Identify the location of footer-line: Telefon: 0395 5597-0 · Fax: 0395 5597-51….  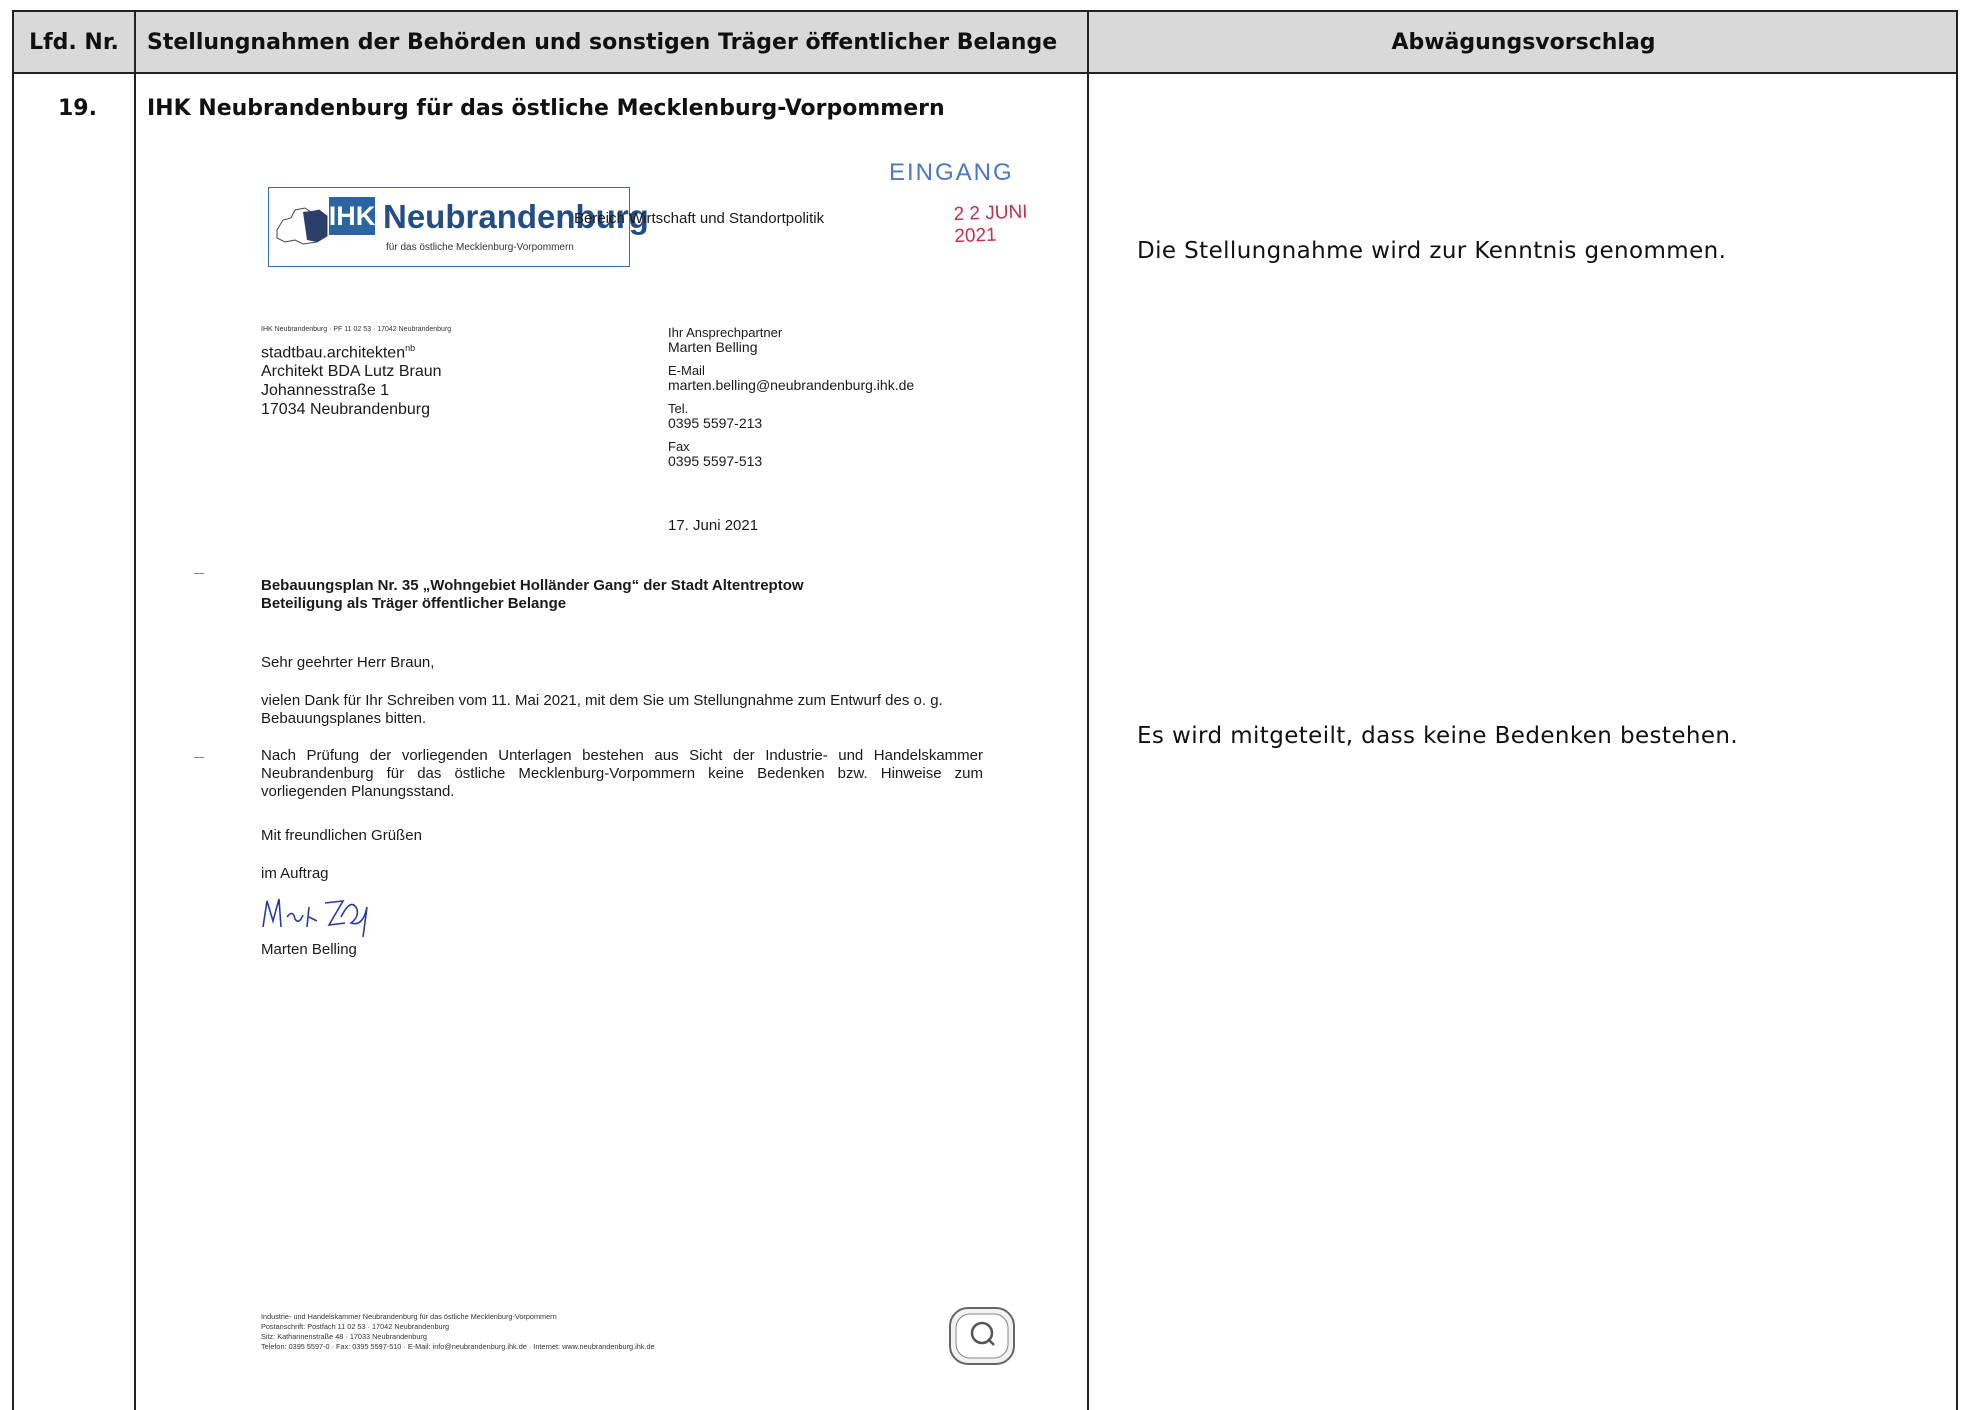
(458, 1346).